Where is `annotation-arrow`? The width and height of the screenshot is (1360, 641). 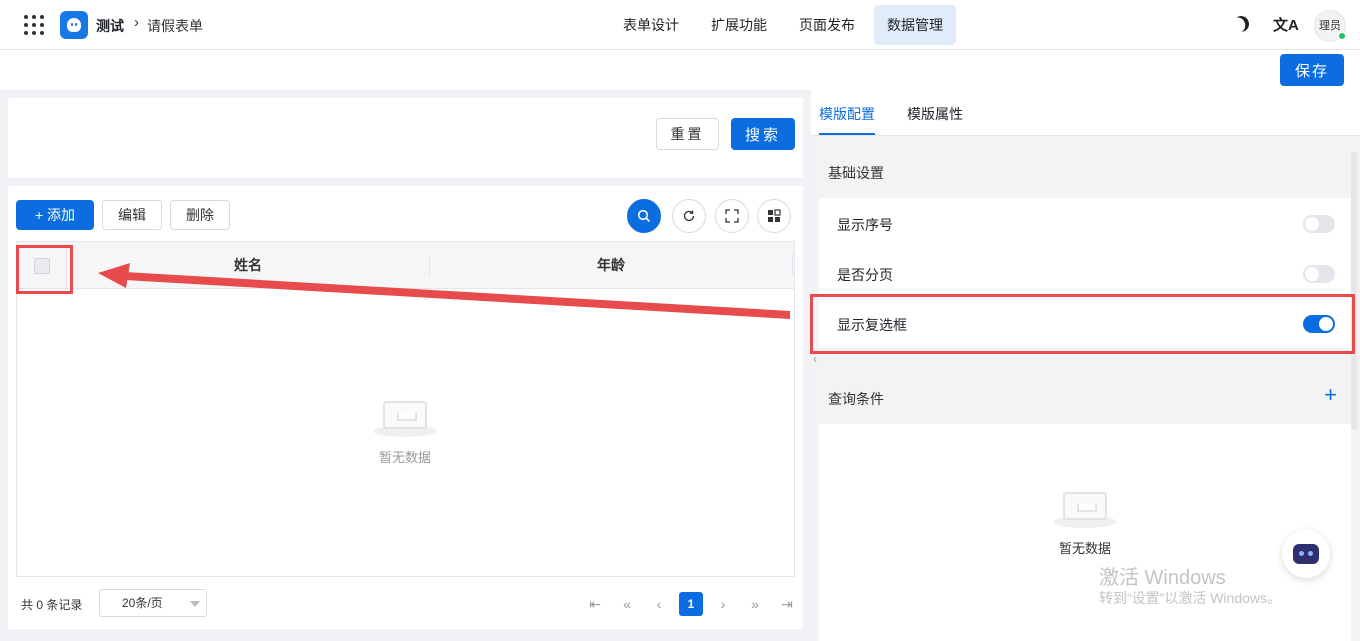 annotation-arrow is located at coordinates (444, 291).